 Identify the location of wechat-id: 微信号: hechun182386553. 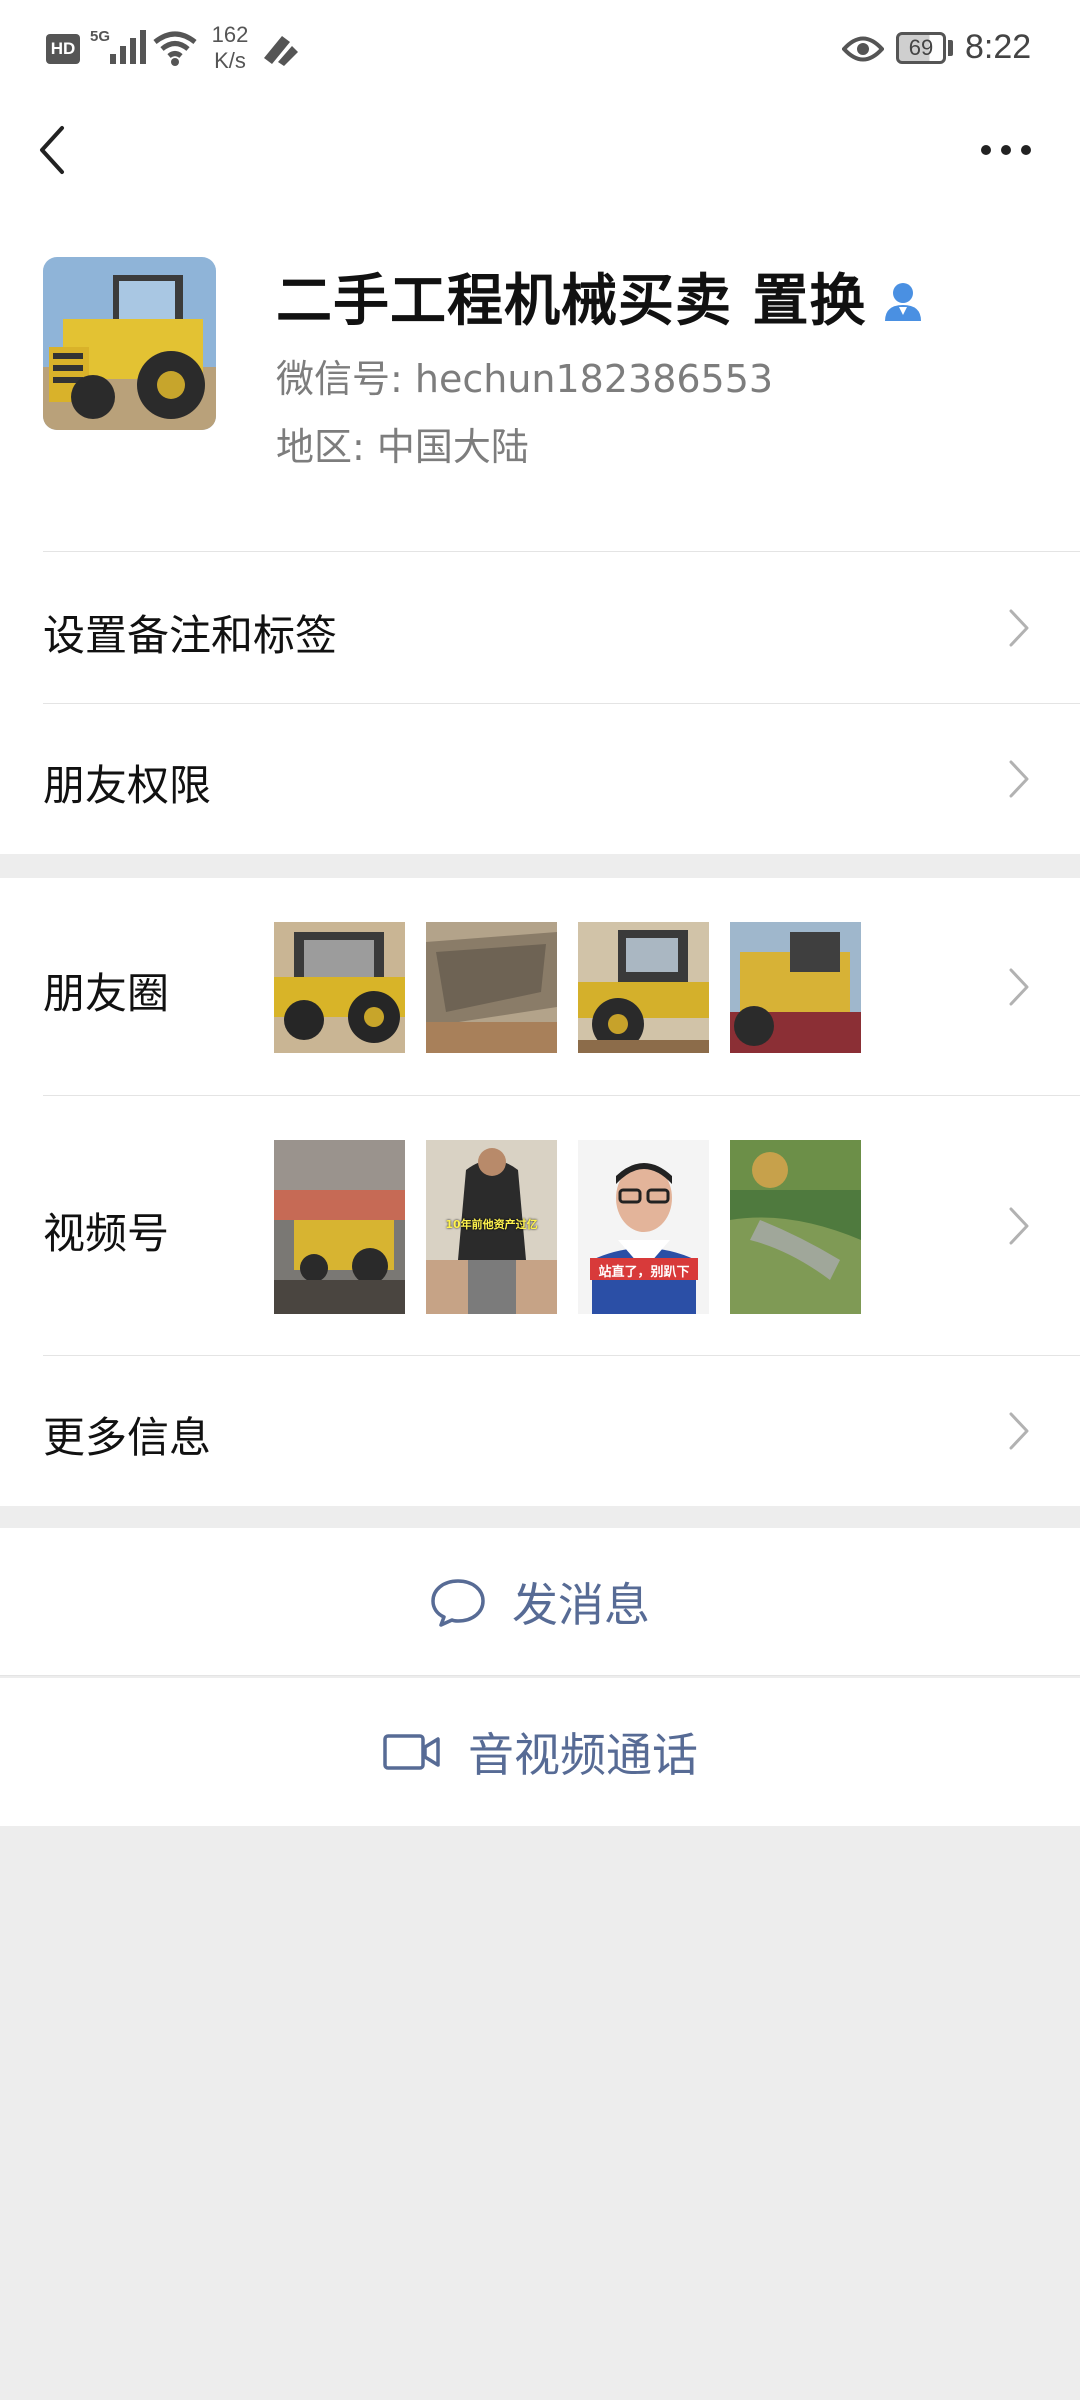
(525, 379).